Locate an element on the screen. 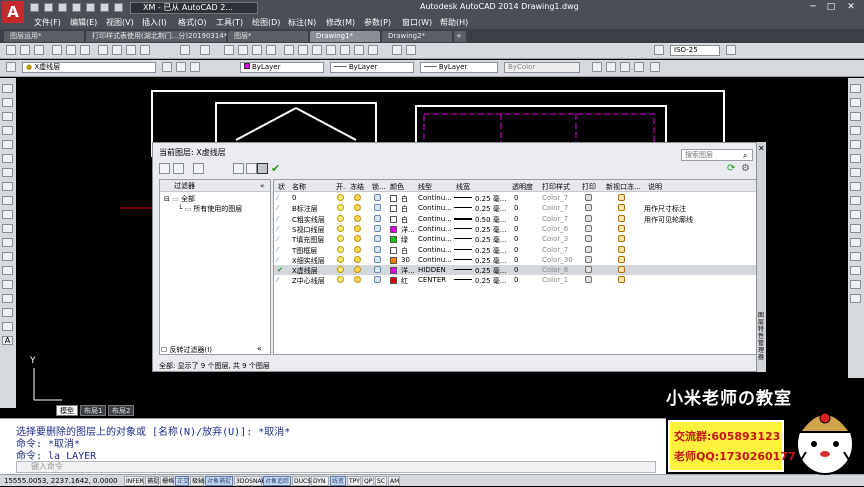 The image size is (864, 487). menu-parametric: 参数(P) is located at coordinates (377, 22).